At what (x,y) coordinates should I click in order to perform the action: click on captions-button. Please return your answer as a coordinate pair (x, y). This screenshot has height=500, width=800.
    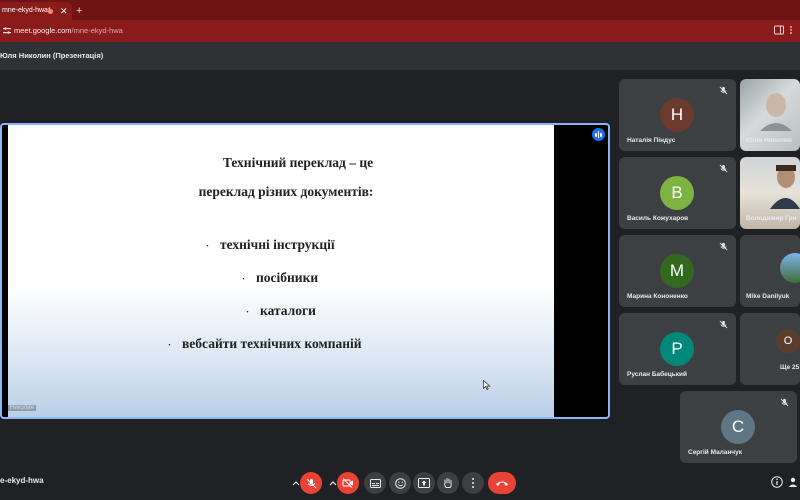
    Looking at the image, I should click on (375, 483).